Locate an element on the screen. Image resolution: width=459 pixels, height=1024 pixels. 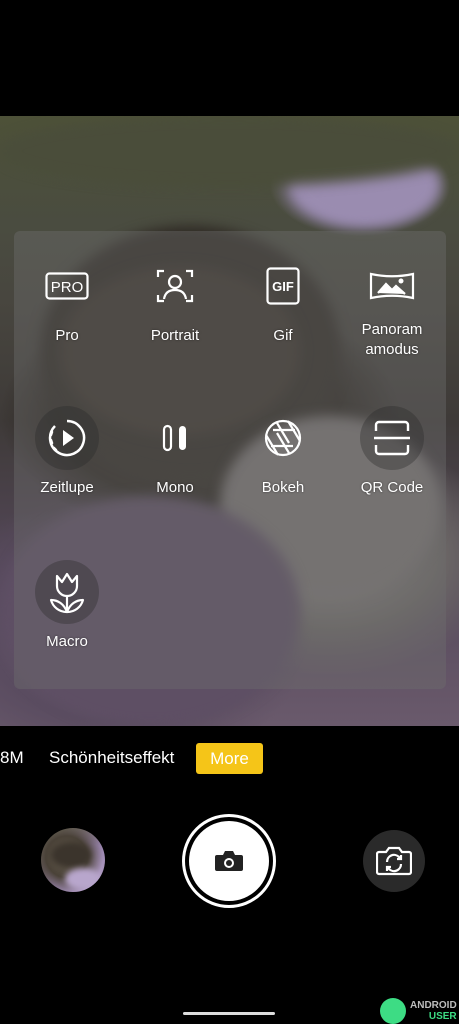
mode-label: Macro is located at coordinates (67, 641).